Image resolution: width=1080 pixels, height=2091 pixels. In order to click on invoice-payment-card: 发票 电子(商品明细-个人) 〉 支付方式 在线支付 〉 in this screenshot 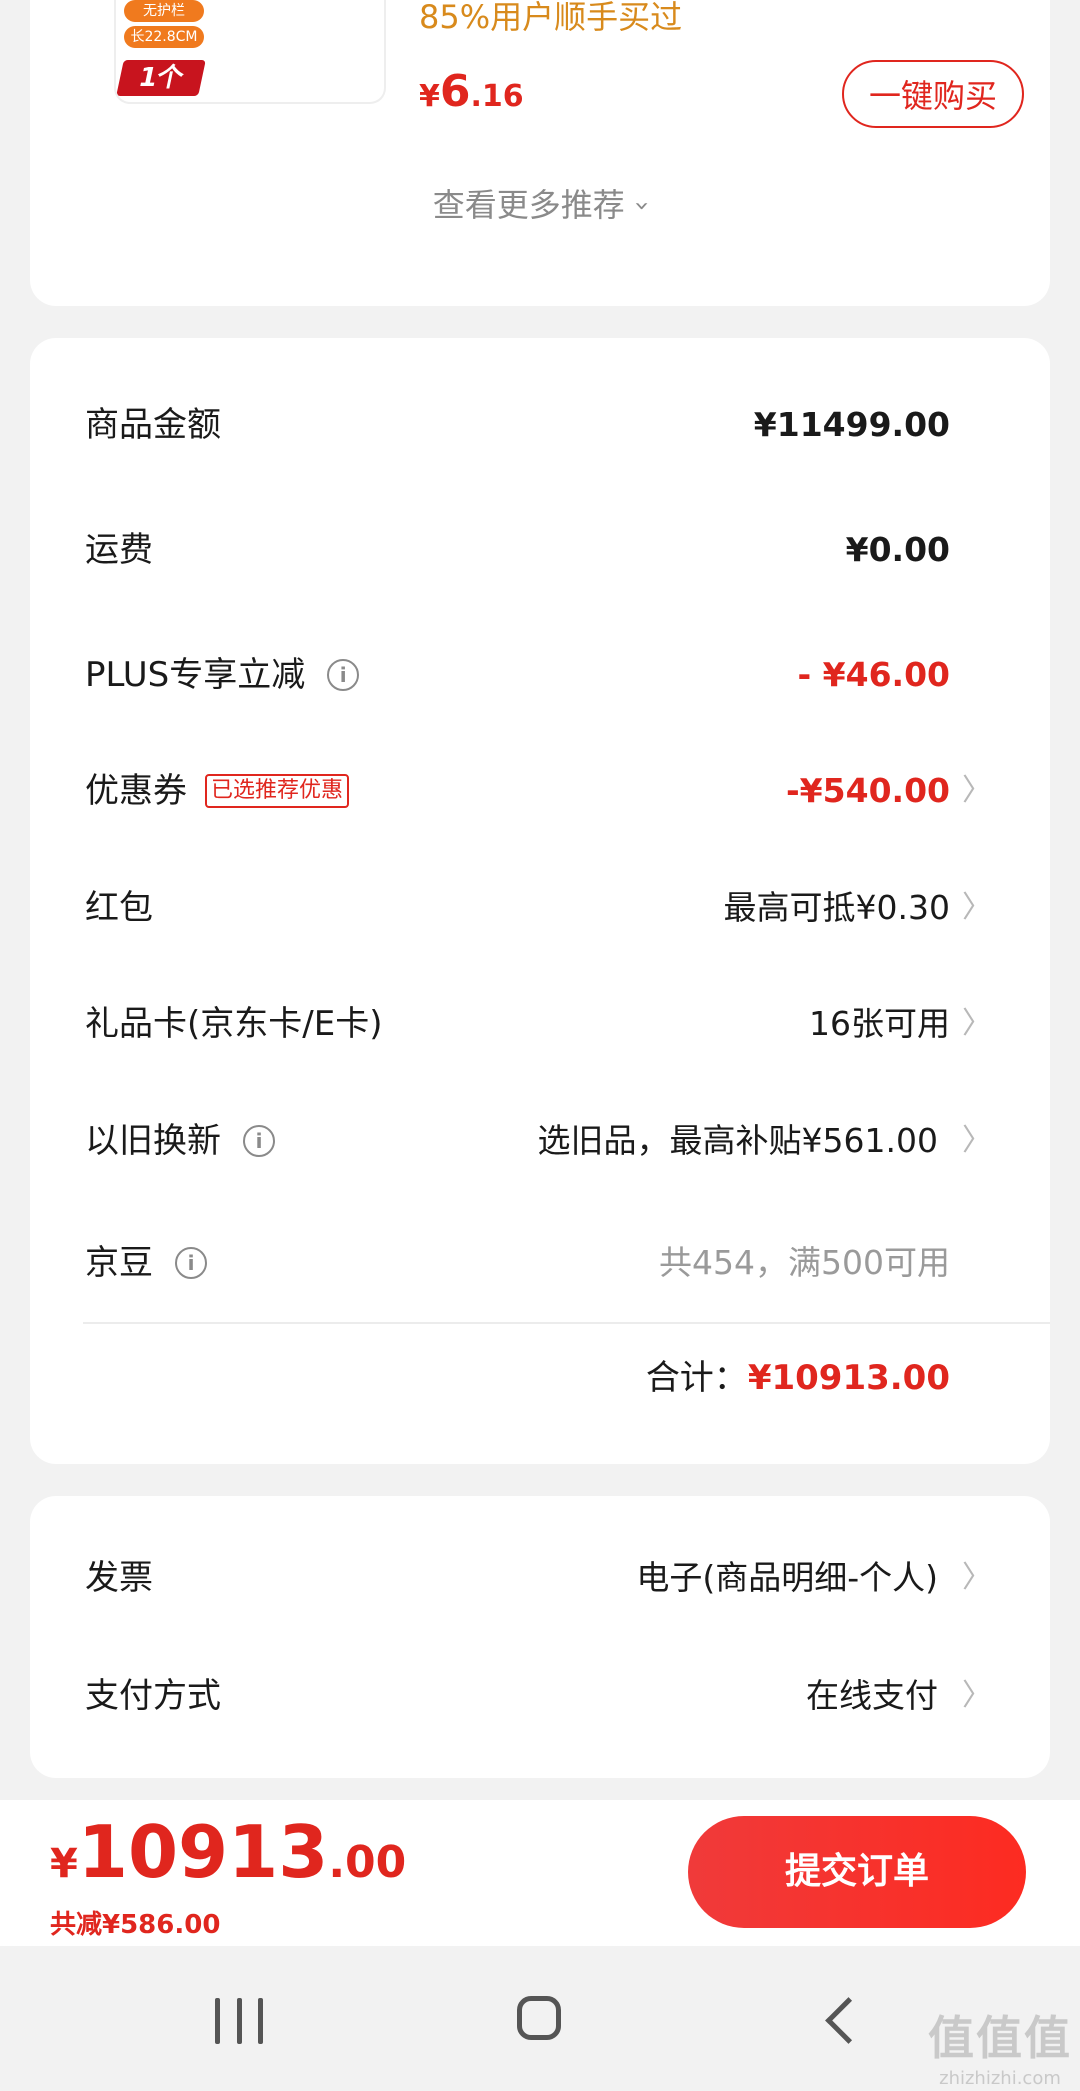, I will do `click(540, 1637)`.